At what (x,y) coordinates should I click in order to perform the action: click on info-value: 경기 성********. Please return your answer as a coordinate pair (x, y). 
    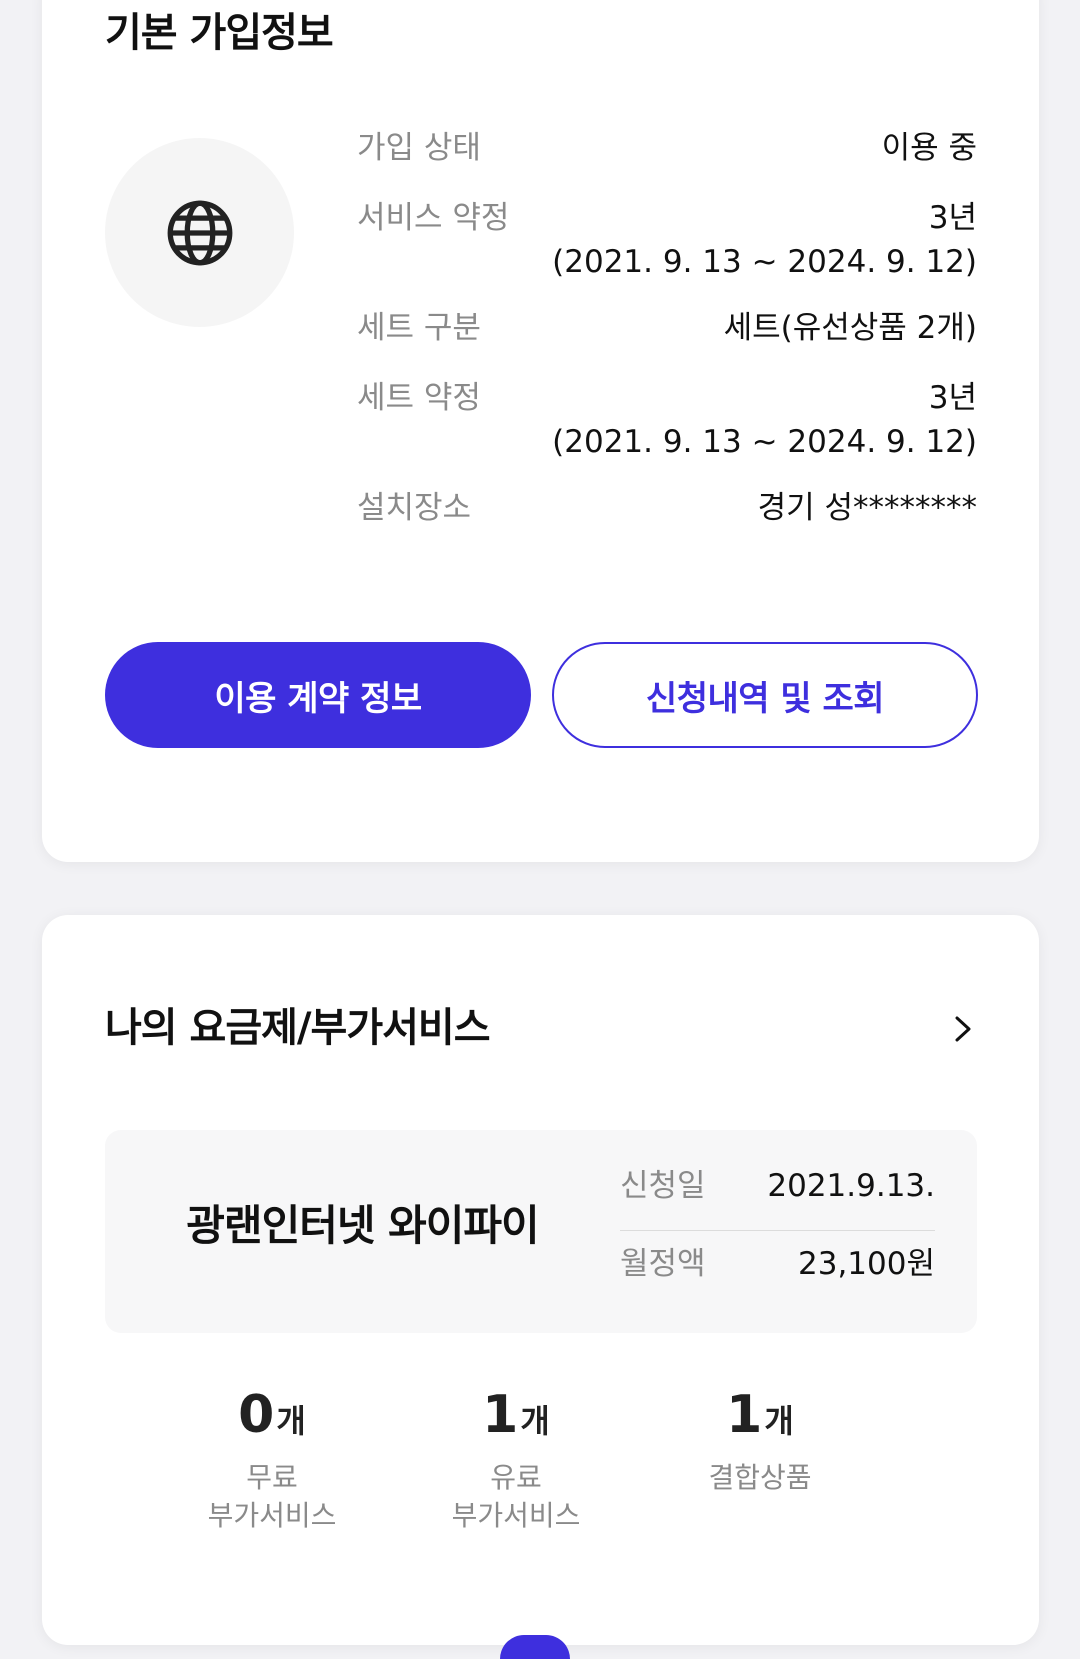
    Looking at the image, I should click on (867, 508).